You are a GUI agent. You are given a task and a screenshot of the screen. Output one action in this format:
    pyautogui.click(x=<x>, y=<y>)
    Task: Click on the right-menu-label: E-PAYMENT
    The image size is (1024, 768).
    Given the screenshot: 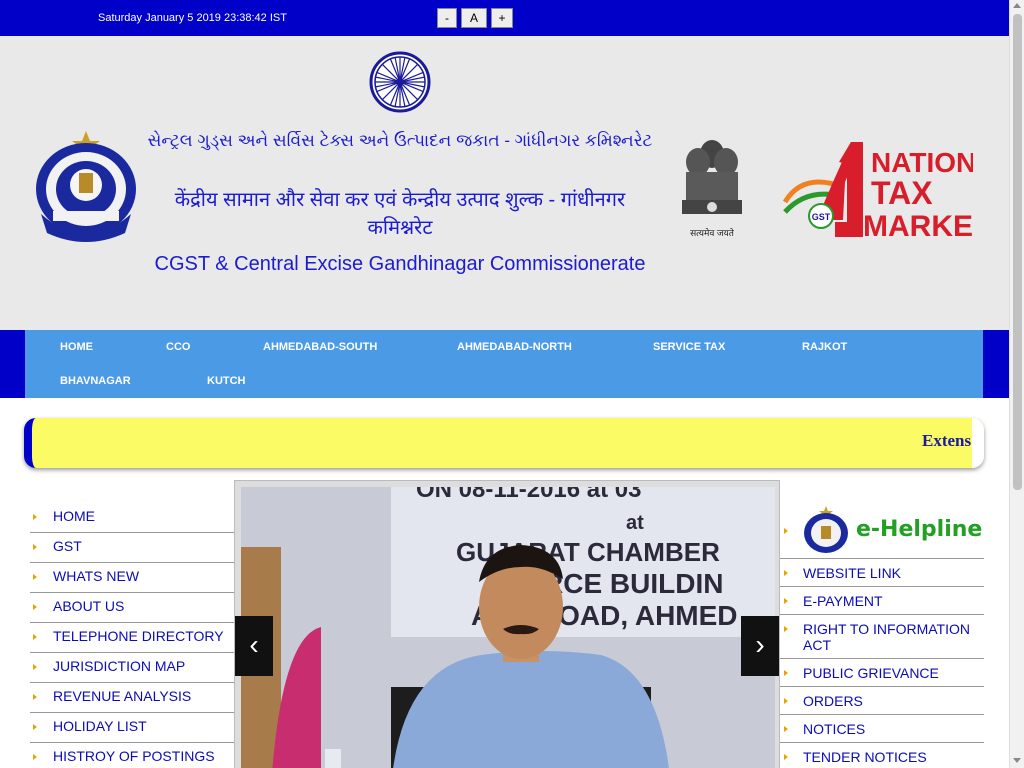 What is the action you would take?
    pyautogui.click(x=882, y=600)
    